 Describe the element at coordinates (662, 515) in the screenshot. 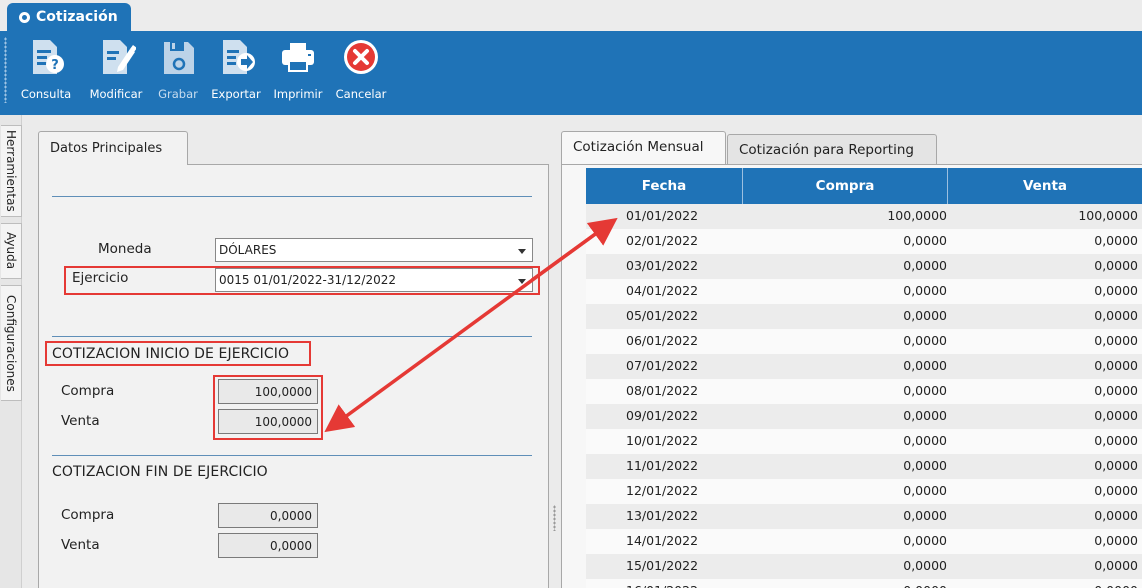

I see `cell-fecha: 13/01/2022` at that location.